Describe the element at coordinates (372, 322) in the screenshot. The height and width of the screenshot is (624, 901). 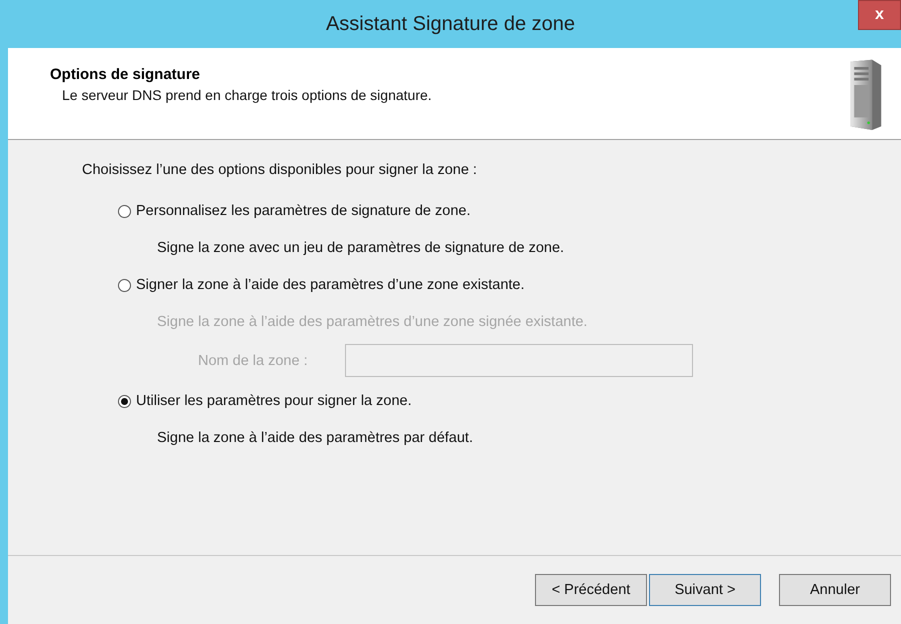
I see `option-description: Signe la zone à l’aide des paramètres d’une zone signée existante.` at that location.